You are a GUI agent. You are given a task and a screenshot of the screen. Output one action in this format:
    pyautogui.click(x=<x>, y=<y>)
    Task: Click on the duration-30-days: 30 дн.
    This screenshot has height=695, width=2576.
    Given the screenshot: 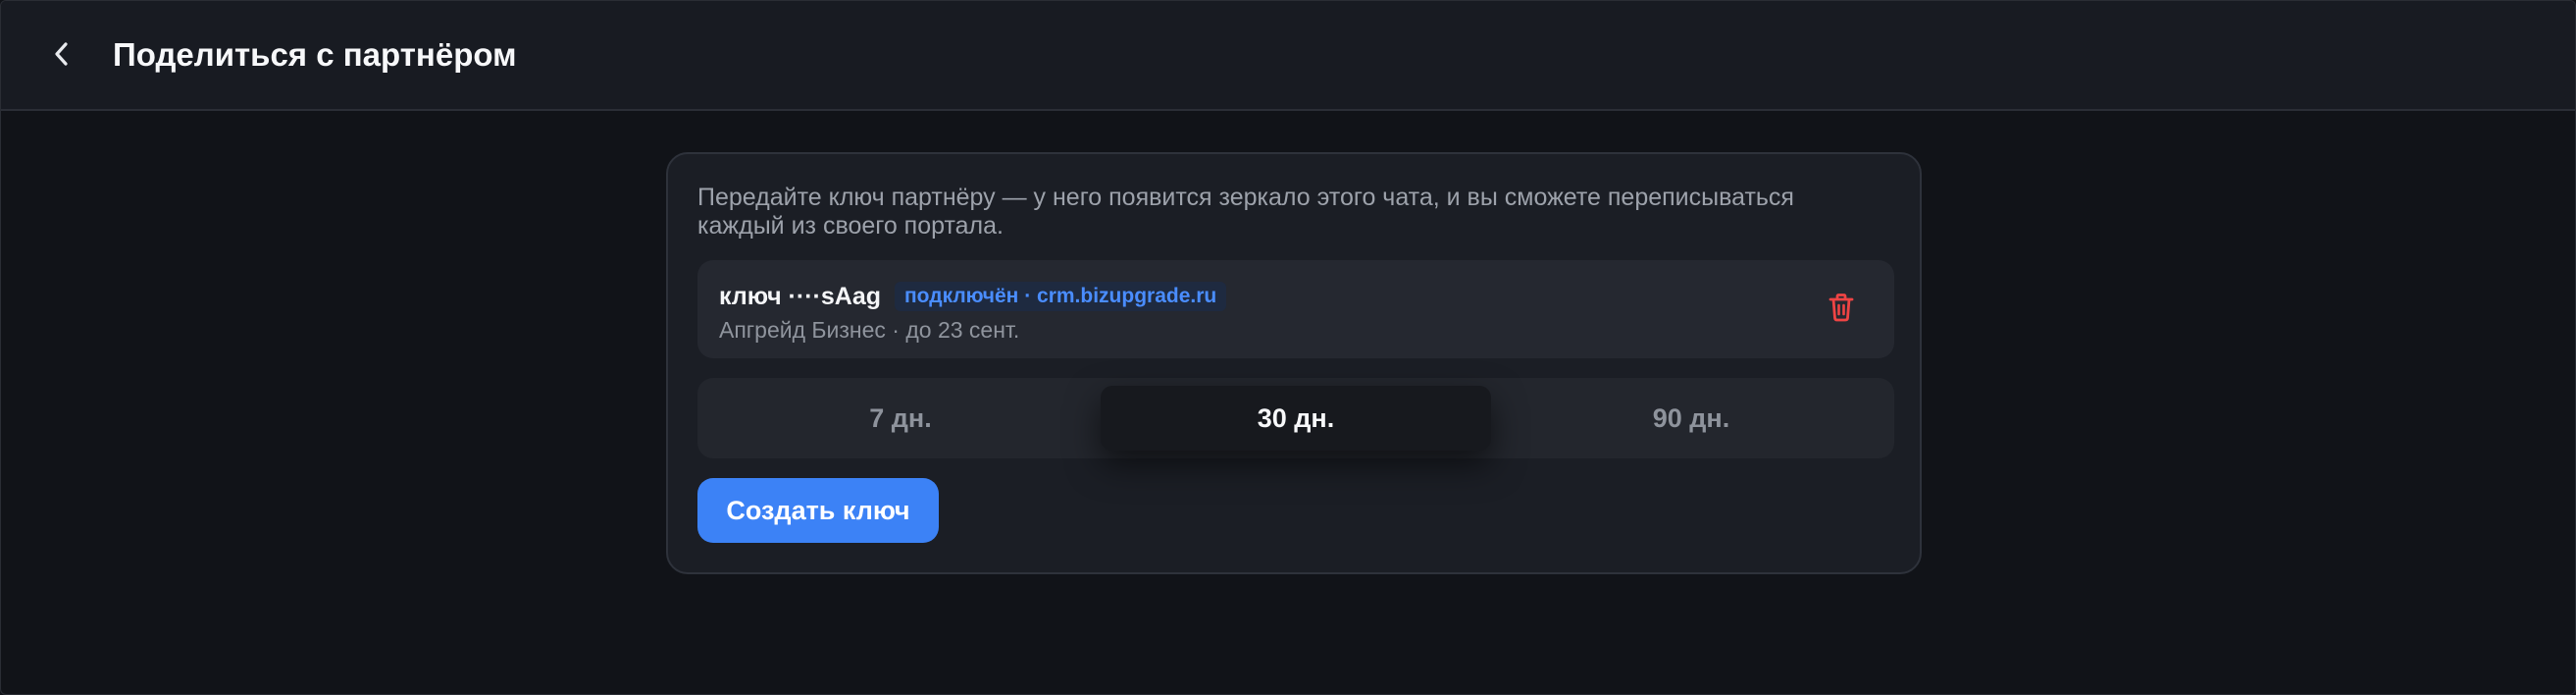 What is the action you would take?
    pyautogui.click(x=1296, y=418)
    